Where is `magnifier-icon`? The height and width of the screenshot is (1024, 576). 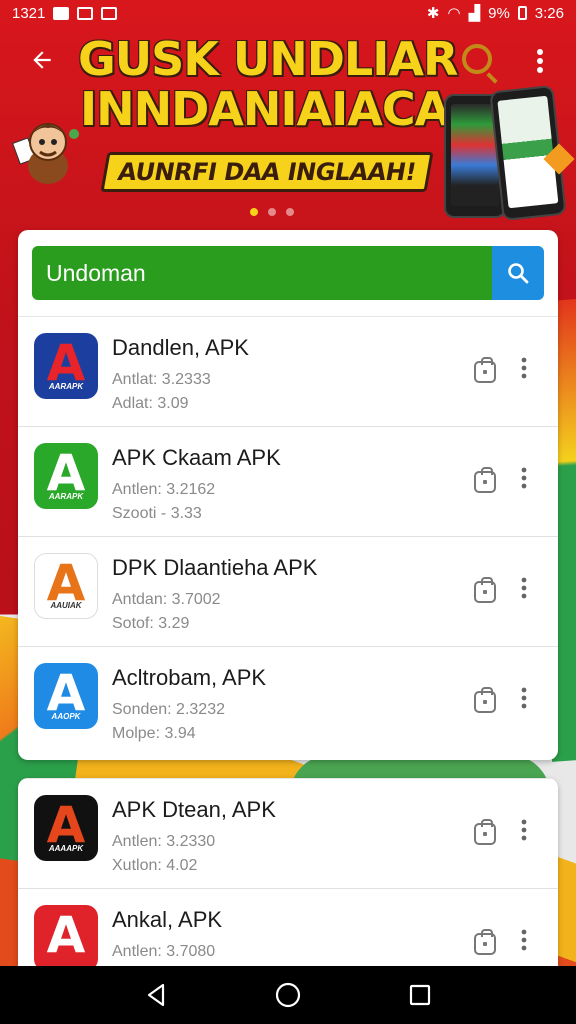 magnifier-icon is located at coordinates (477, 59).